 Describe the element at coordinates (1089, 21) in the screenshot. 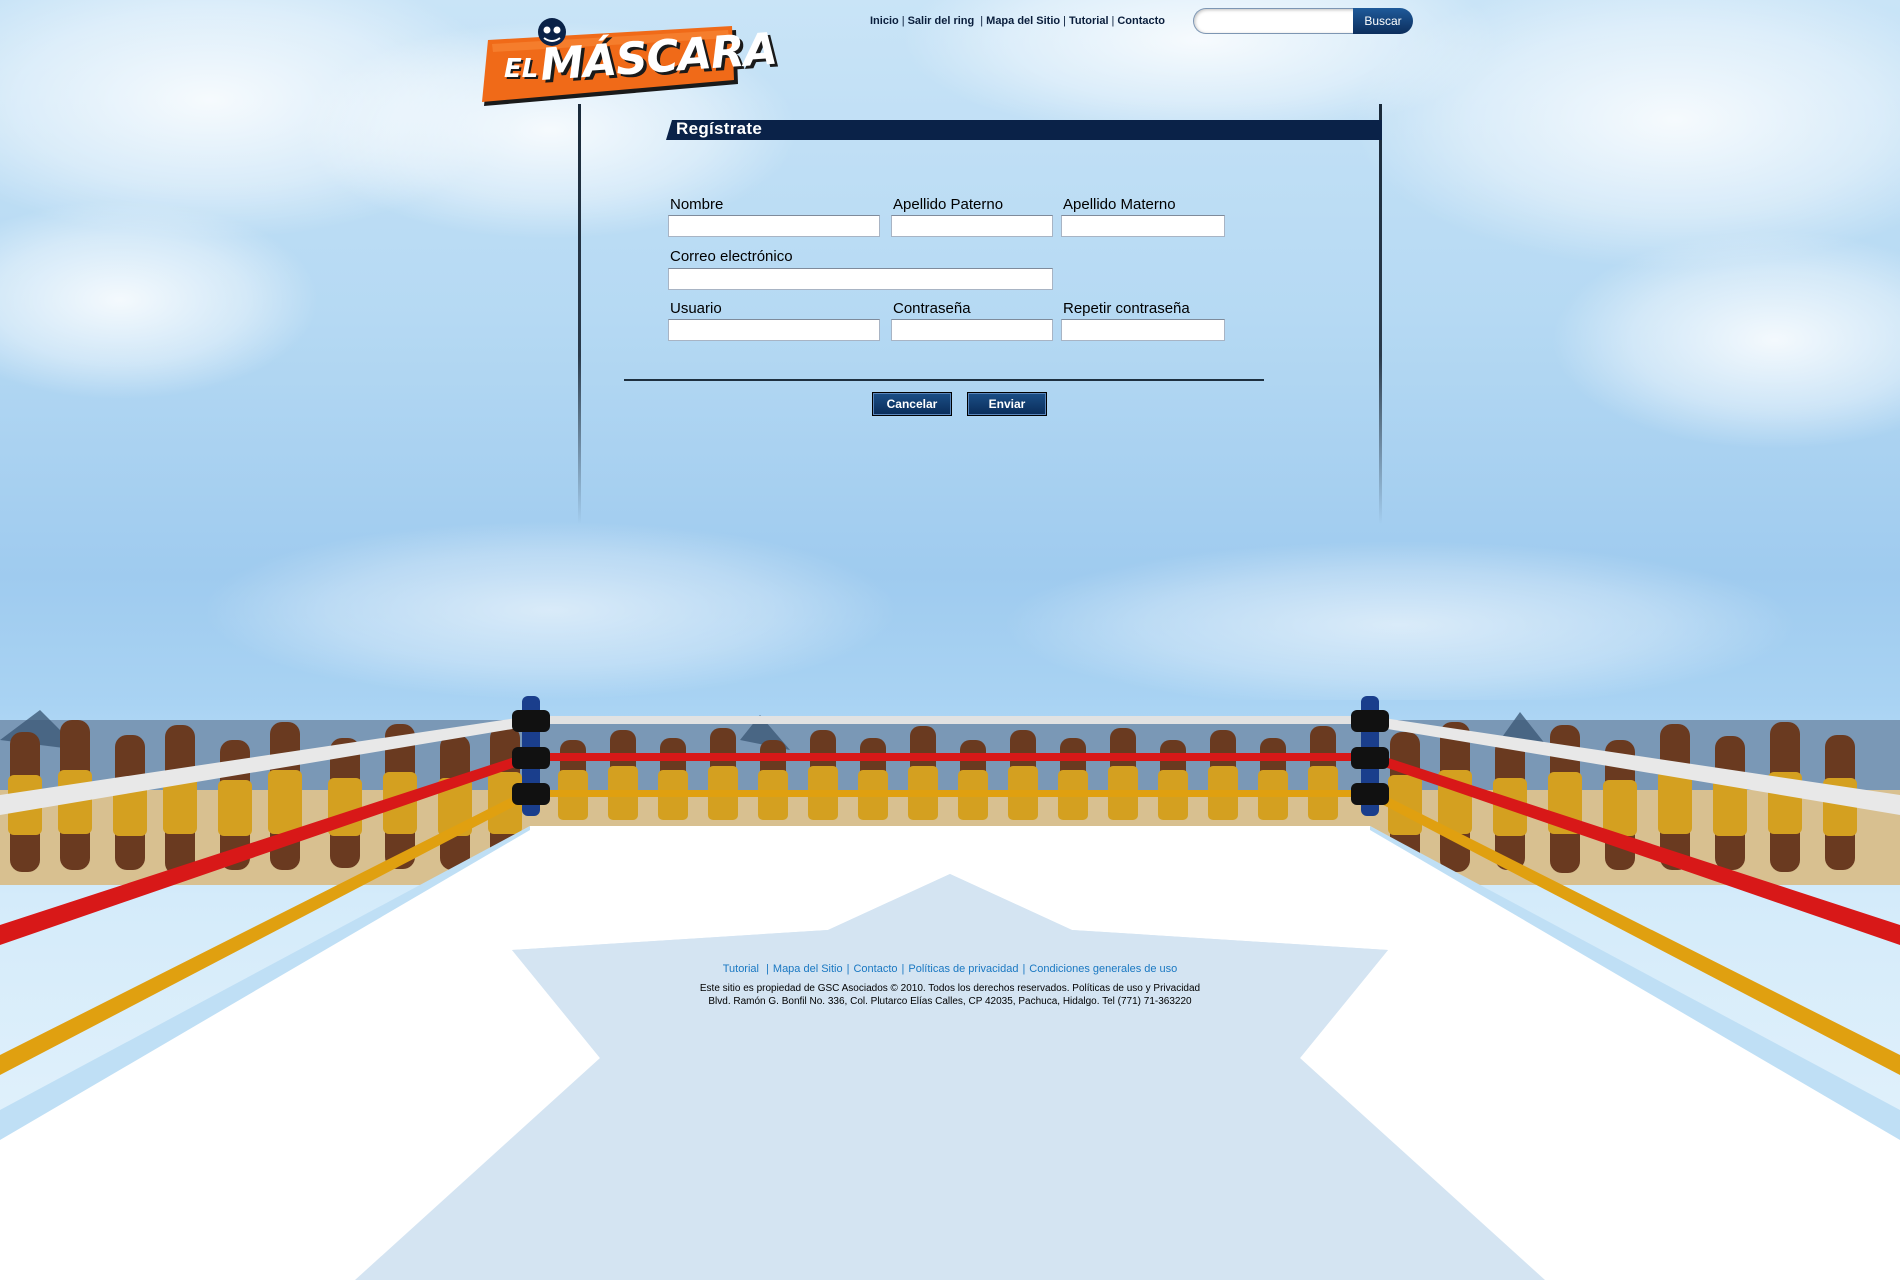

I see `nav-tutorial: Tutorial` at that location.